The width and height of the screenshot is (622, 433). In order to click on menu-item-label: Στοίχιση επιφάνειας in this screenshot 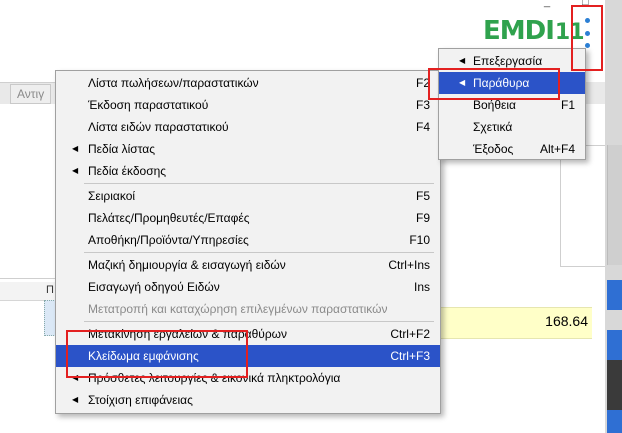, I will do `click(140, 400)`.